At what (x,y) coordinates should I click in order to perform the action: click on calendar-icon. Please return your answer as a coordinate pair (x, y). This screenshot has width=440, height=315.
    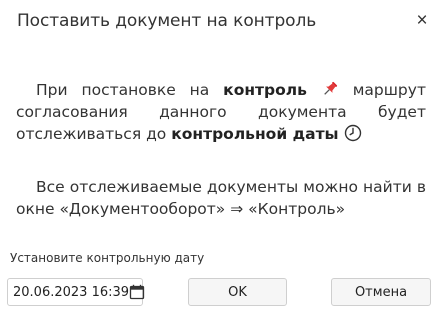
    Looking at the image, I should click on (137, 292).